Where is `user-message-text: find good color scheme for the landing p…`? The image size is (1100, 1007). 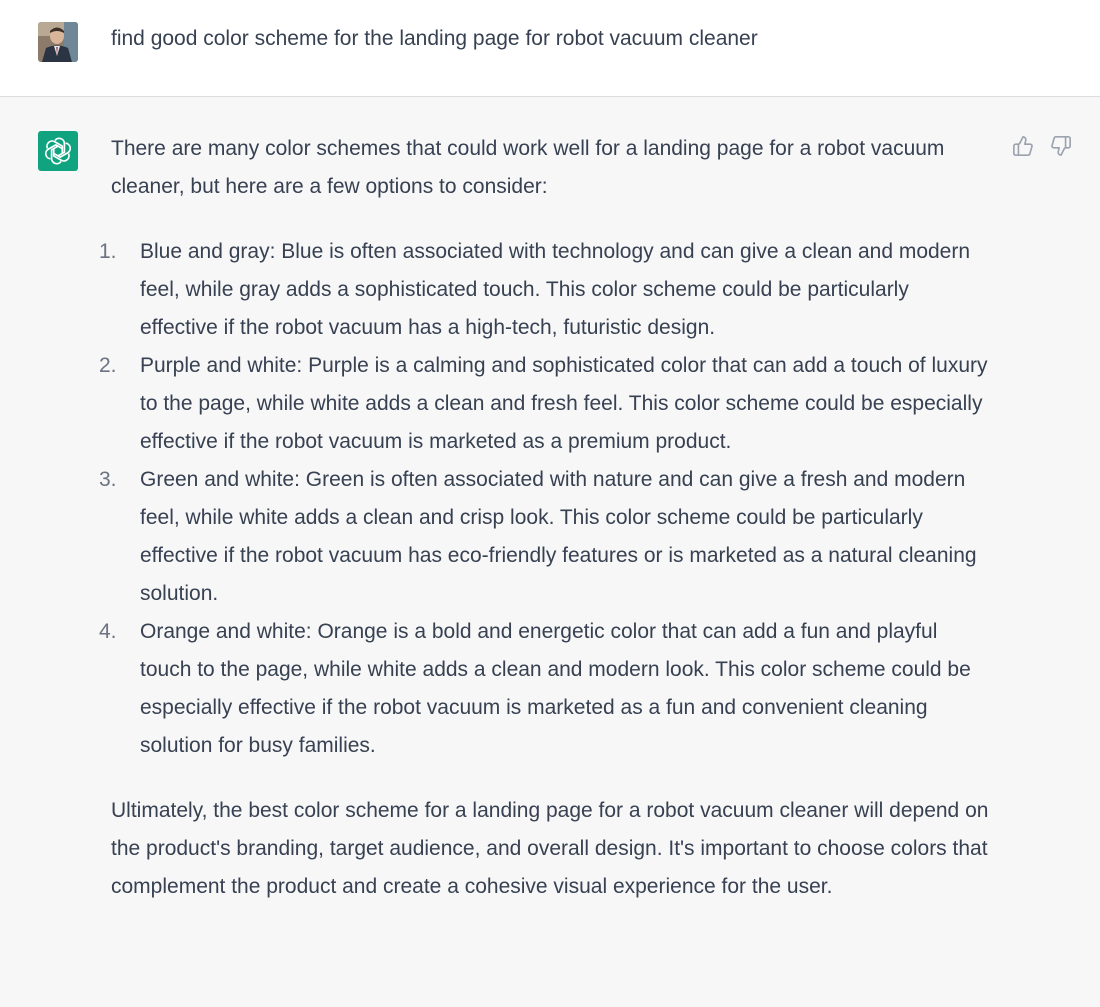
user-message-text: find good color scheme for the landing p… is located at coordinates (434, 38).